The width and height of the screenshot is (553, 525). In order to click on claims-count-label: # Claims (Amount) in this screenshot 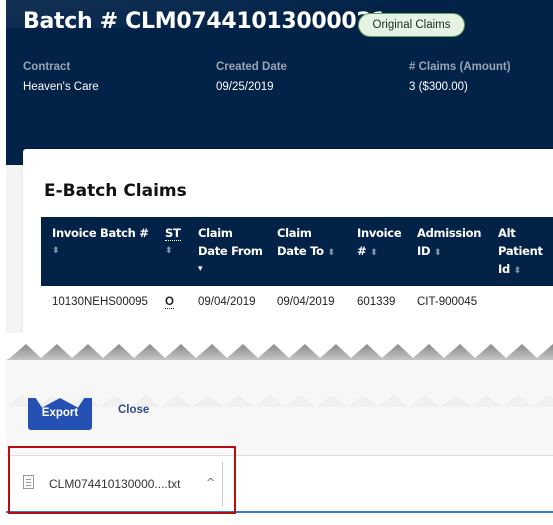, I will do `click(460, 67)`.